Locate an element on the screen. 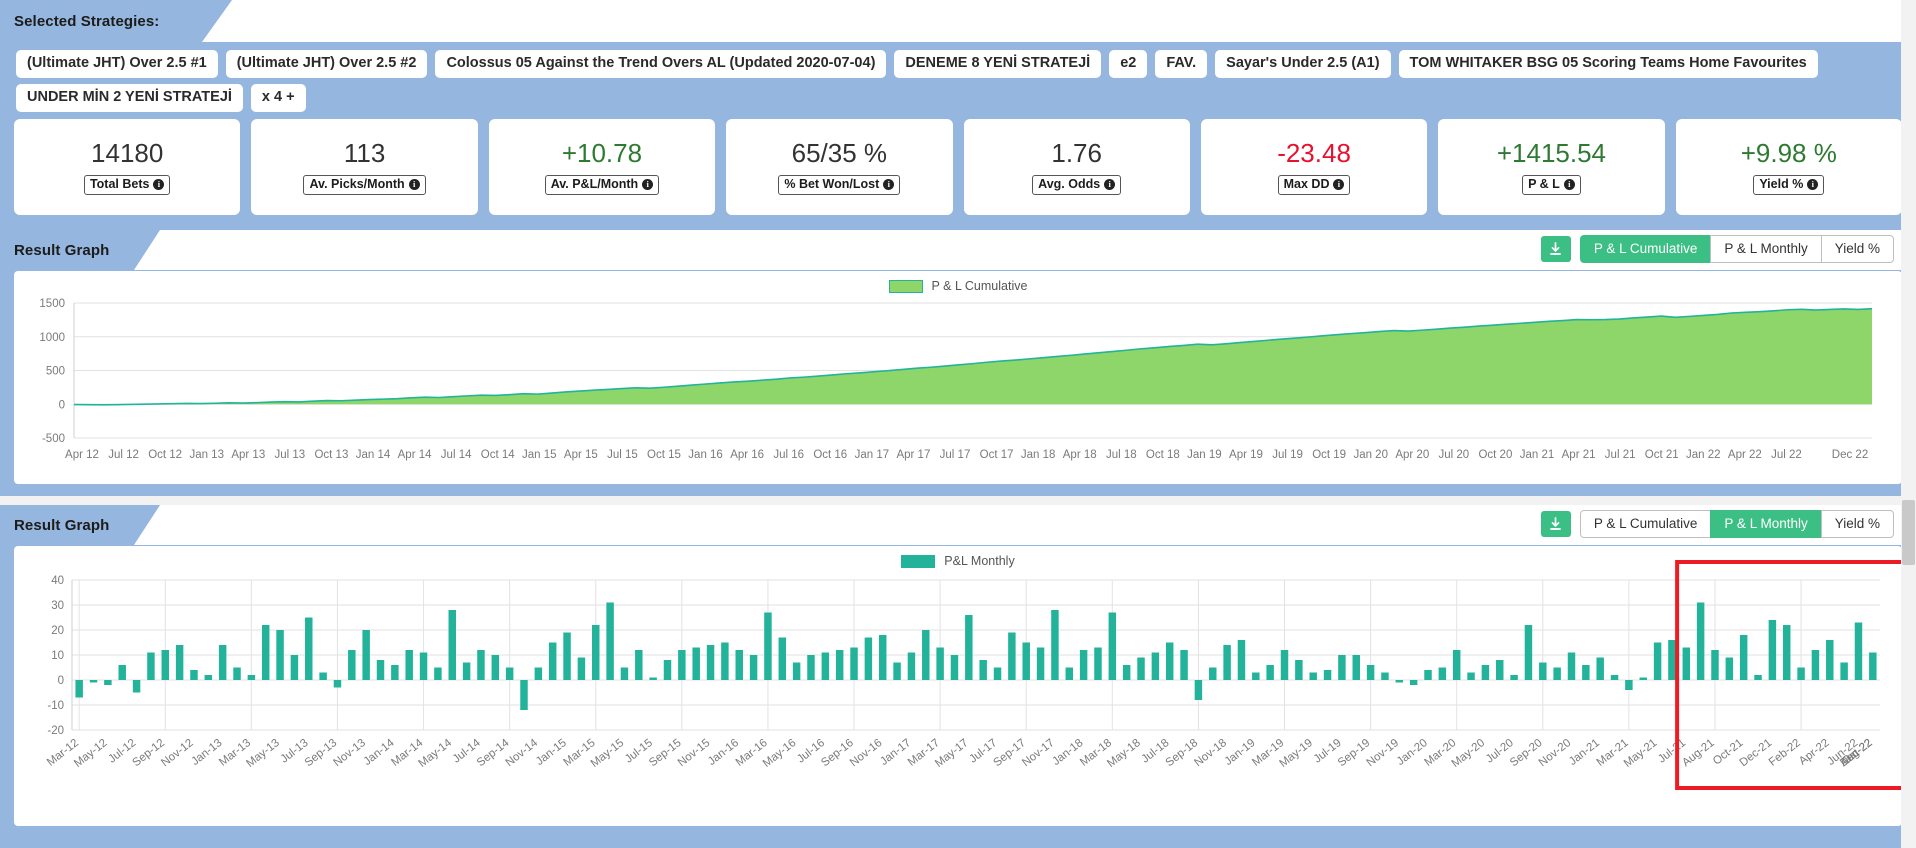 This screenshot has width=1916, height=848. strategies-title: Selected Strategies: is located at coordinates (87, 21).